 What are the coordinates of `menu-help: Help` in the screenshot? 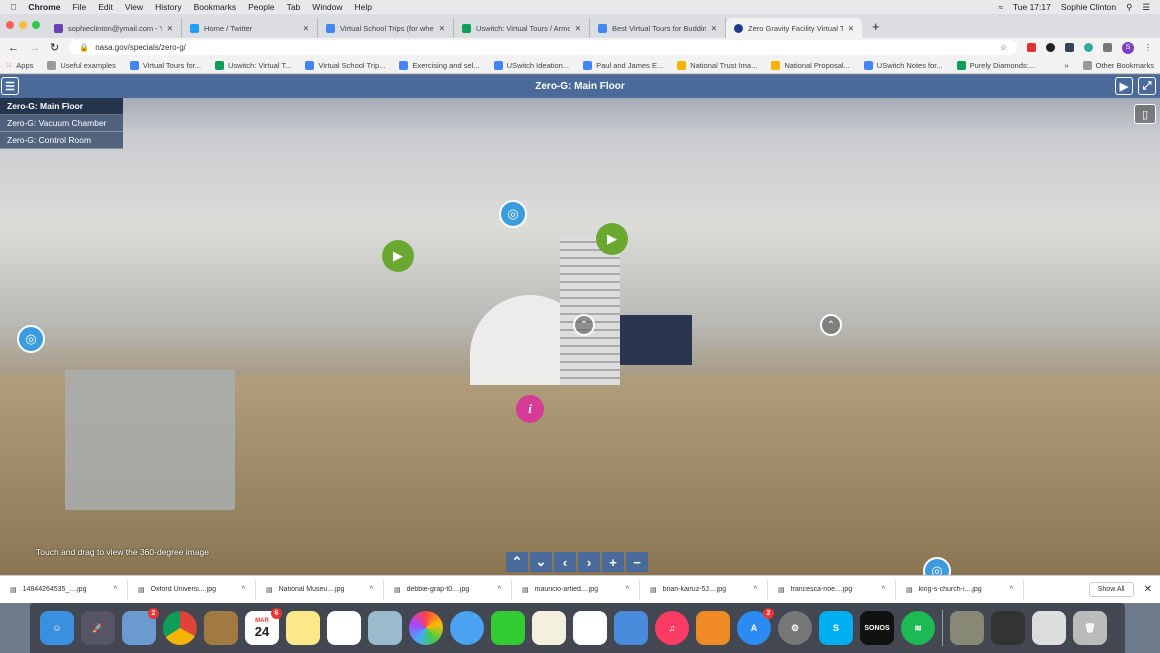 It's located at (363, 7).